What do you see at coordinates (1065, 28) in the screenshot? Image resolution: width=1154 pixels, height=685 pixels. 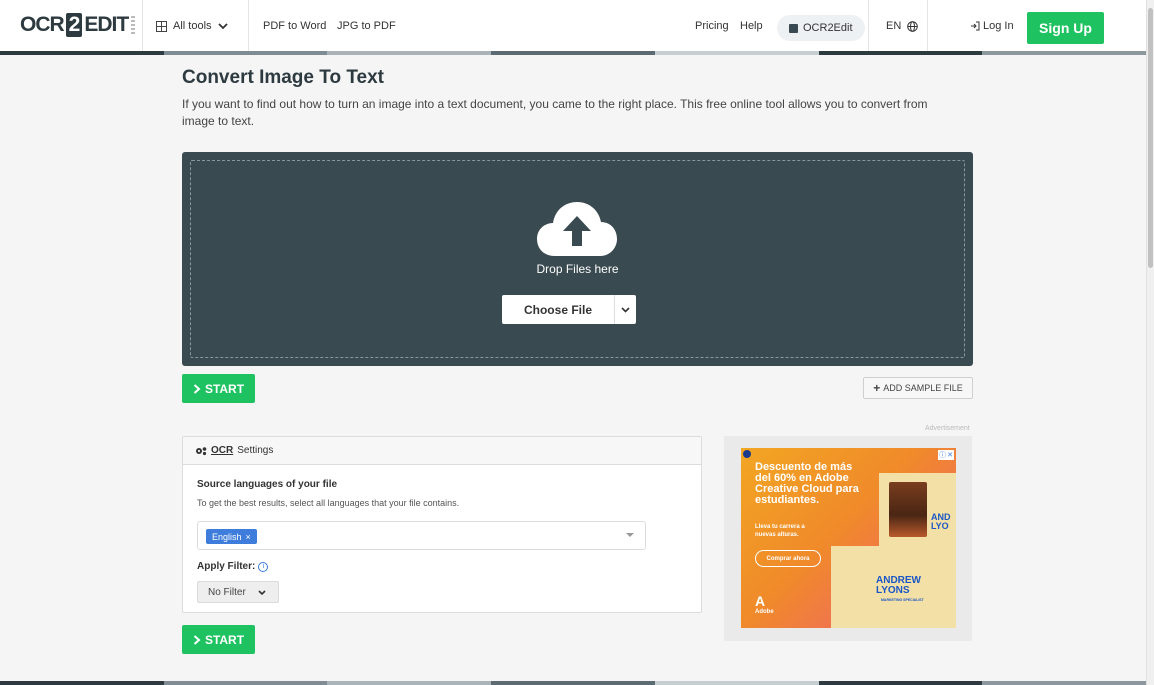 I see `sign-up-button: Sign Up` at bounding box center [1065, 28].